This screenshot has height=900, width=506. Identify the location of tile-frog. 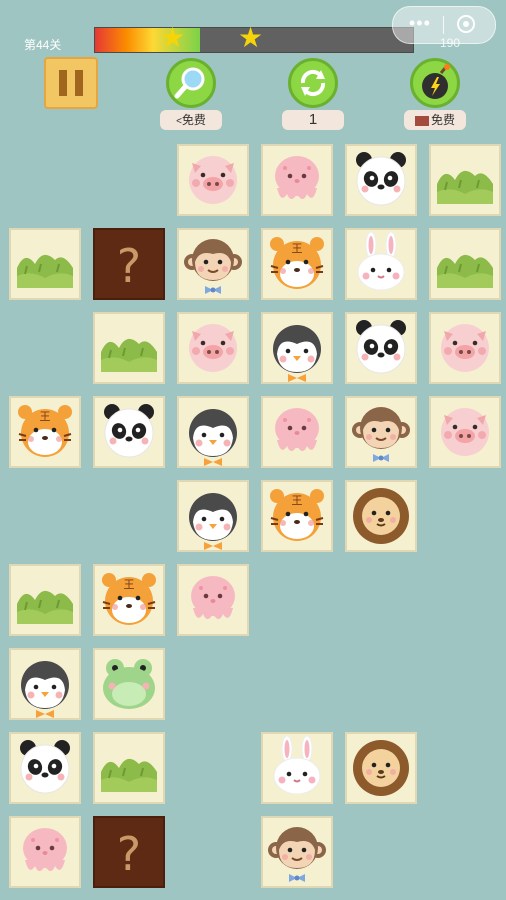
(129, 684).